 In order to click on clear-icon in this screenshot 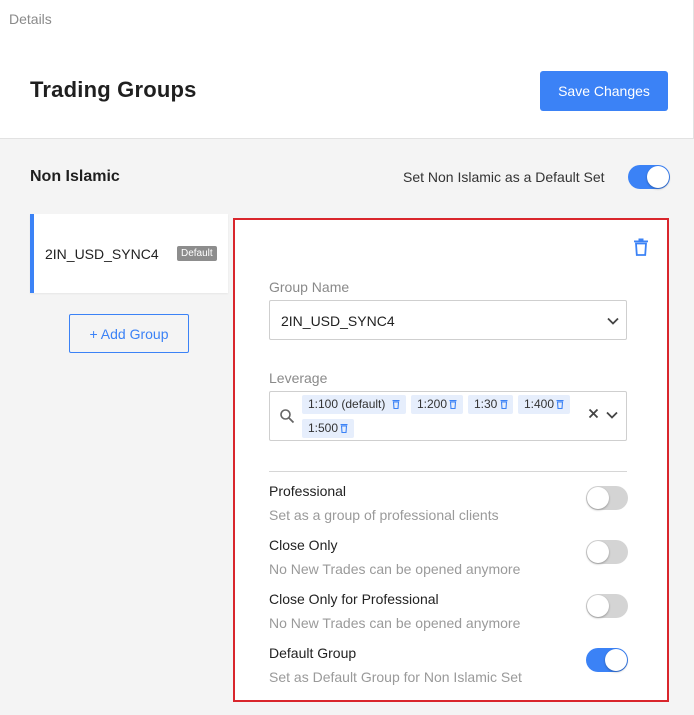, I will do `click(593, 413)`.